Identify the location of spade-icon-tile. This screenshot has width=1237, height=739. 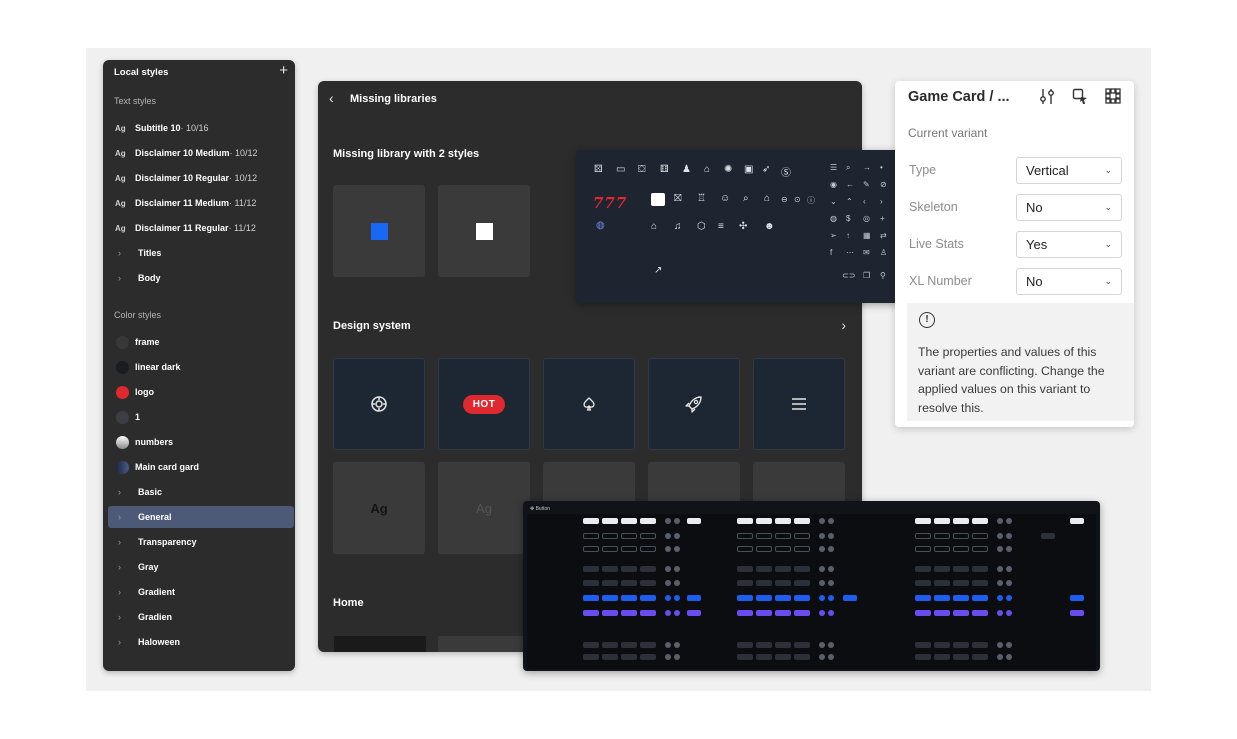
(589, 404).